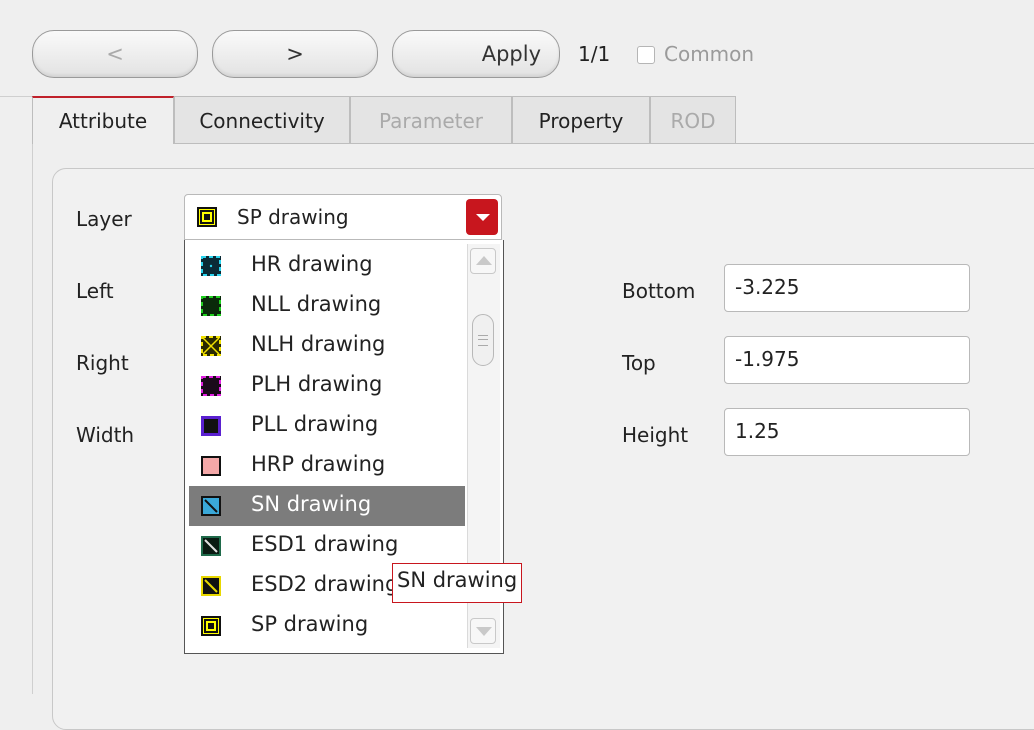 The width and height of the screenshot is (1034, 730). I want to click on tab-bar-baseline, so click(604, 143).